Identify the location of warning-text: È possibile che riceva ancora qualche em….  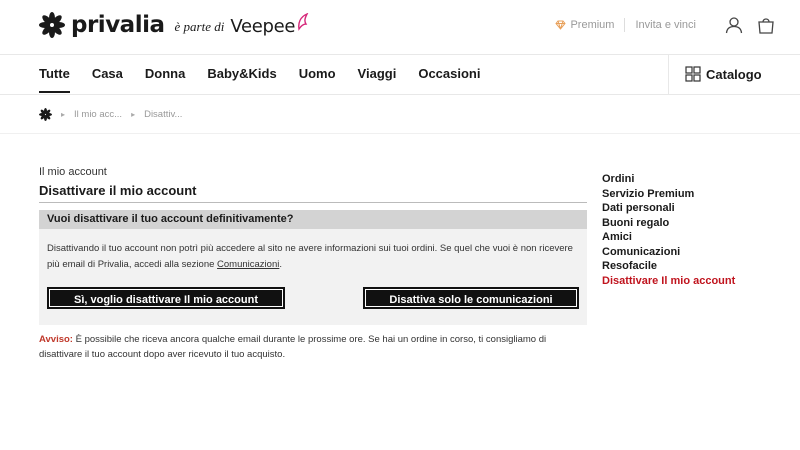
(293, 347).